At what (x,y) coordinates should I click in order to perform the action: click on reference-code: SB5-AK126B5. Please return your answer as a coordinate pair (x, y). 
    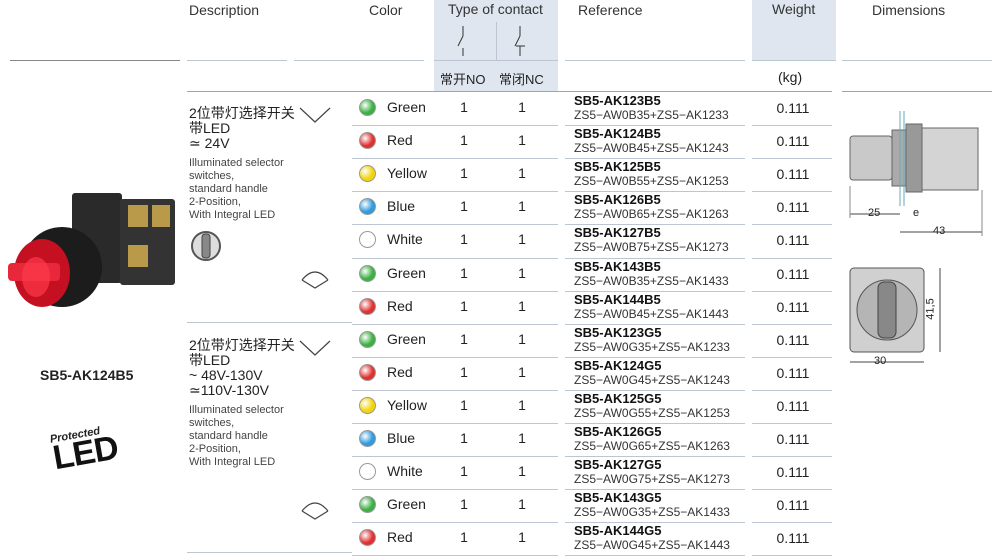
    Looking at the image, I should click on (617, 200).